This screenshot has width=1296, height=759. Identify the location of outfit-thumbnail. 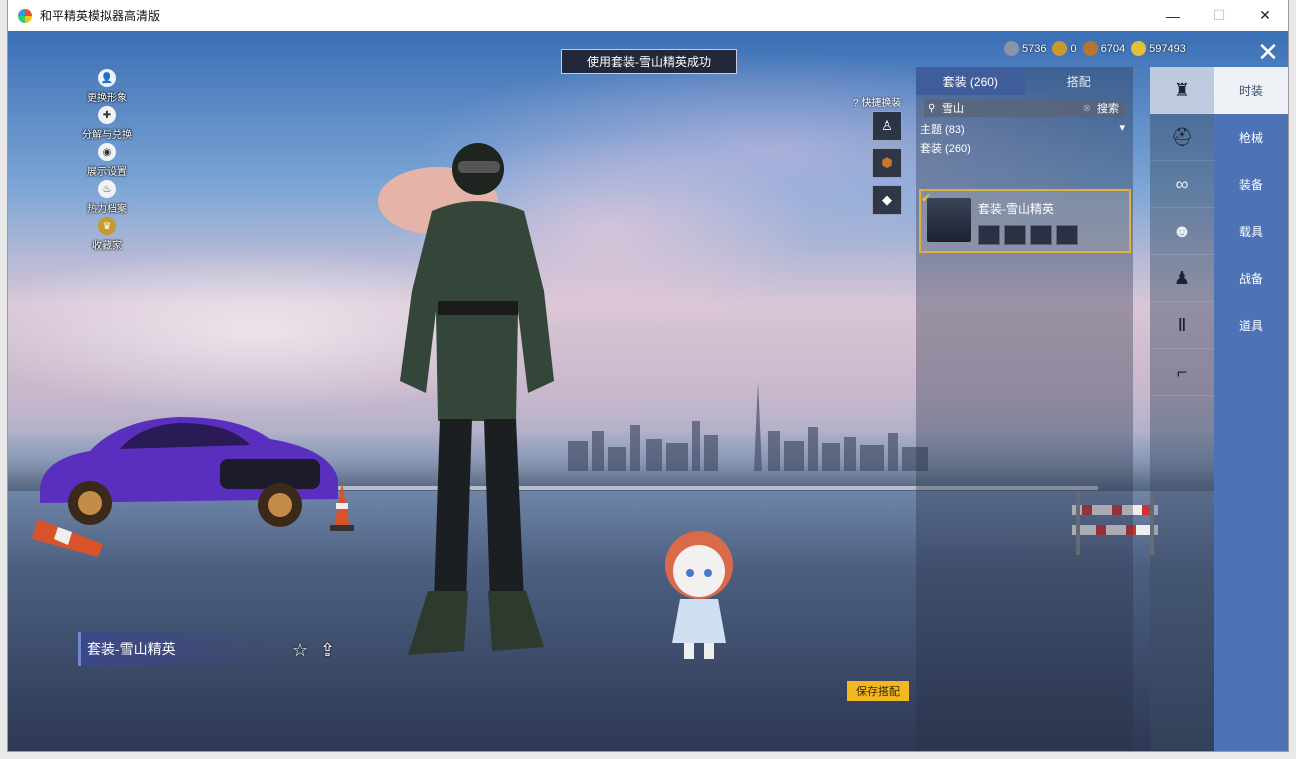
(949, 220).